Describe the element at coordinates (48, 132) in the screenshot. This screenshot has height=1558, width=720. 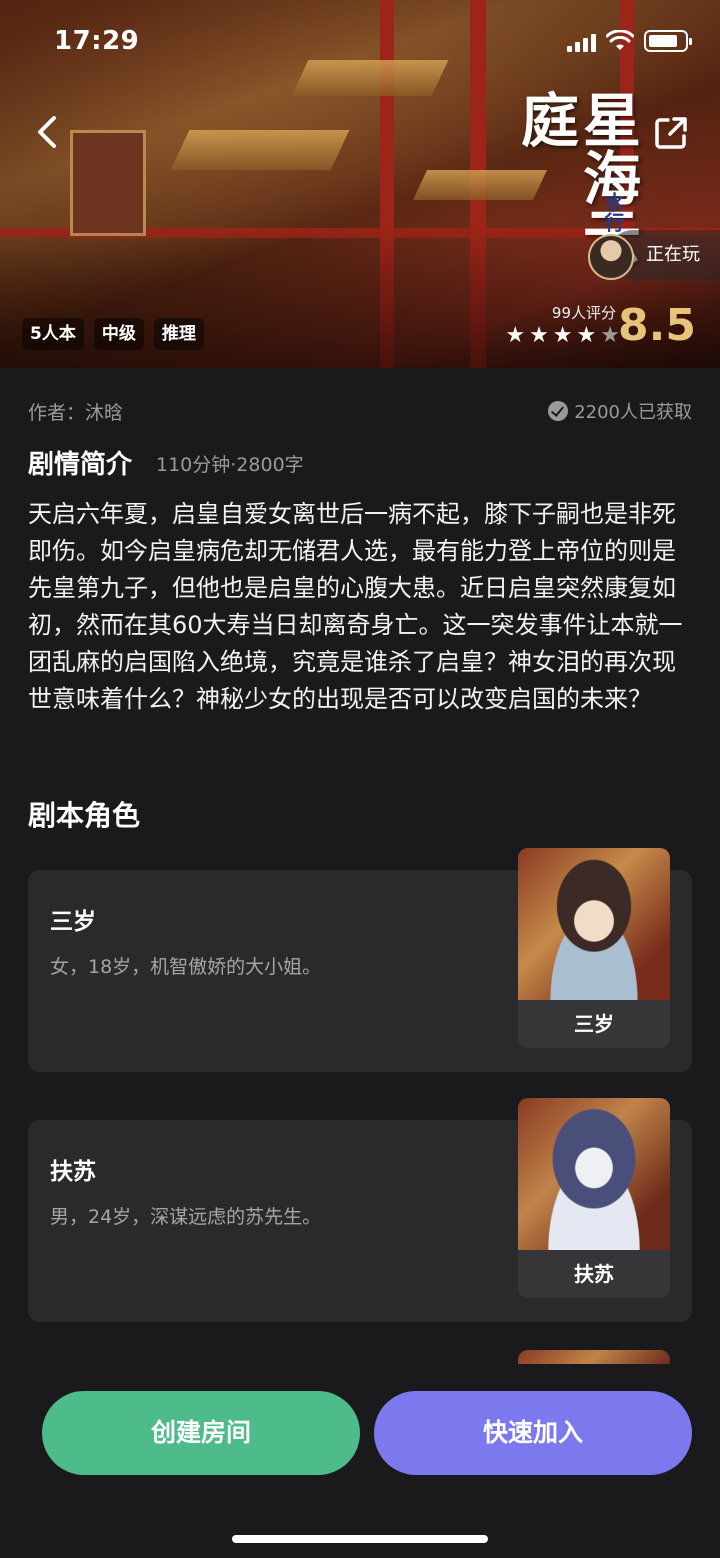
I see `back-icon` at that location.